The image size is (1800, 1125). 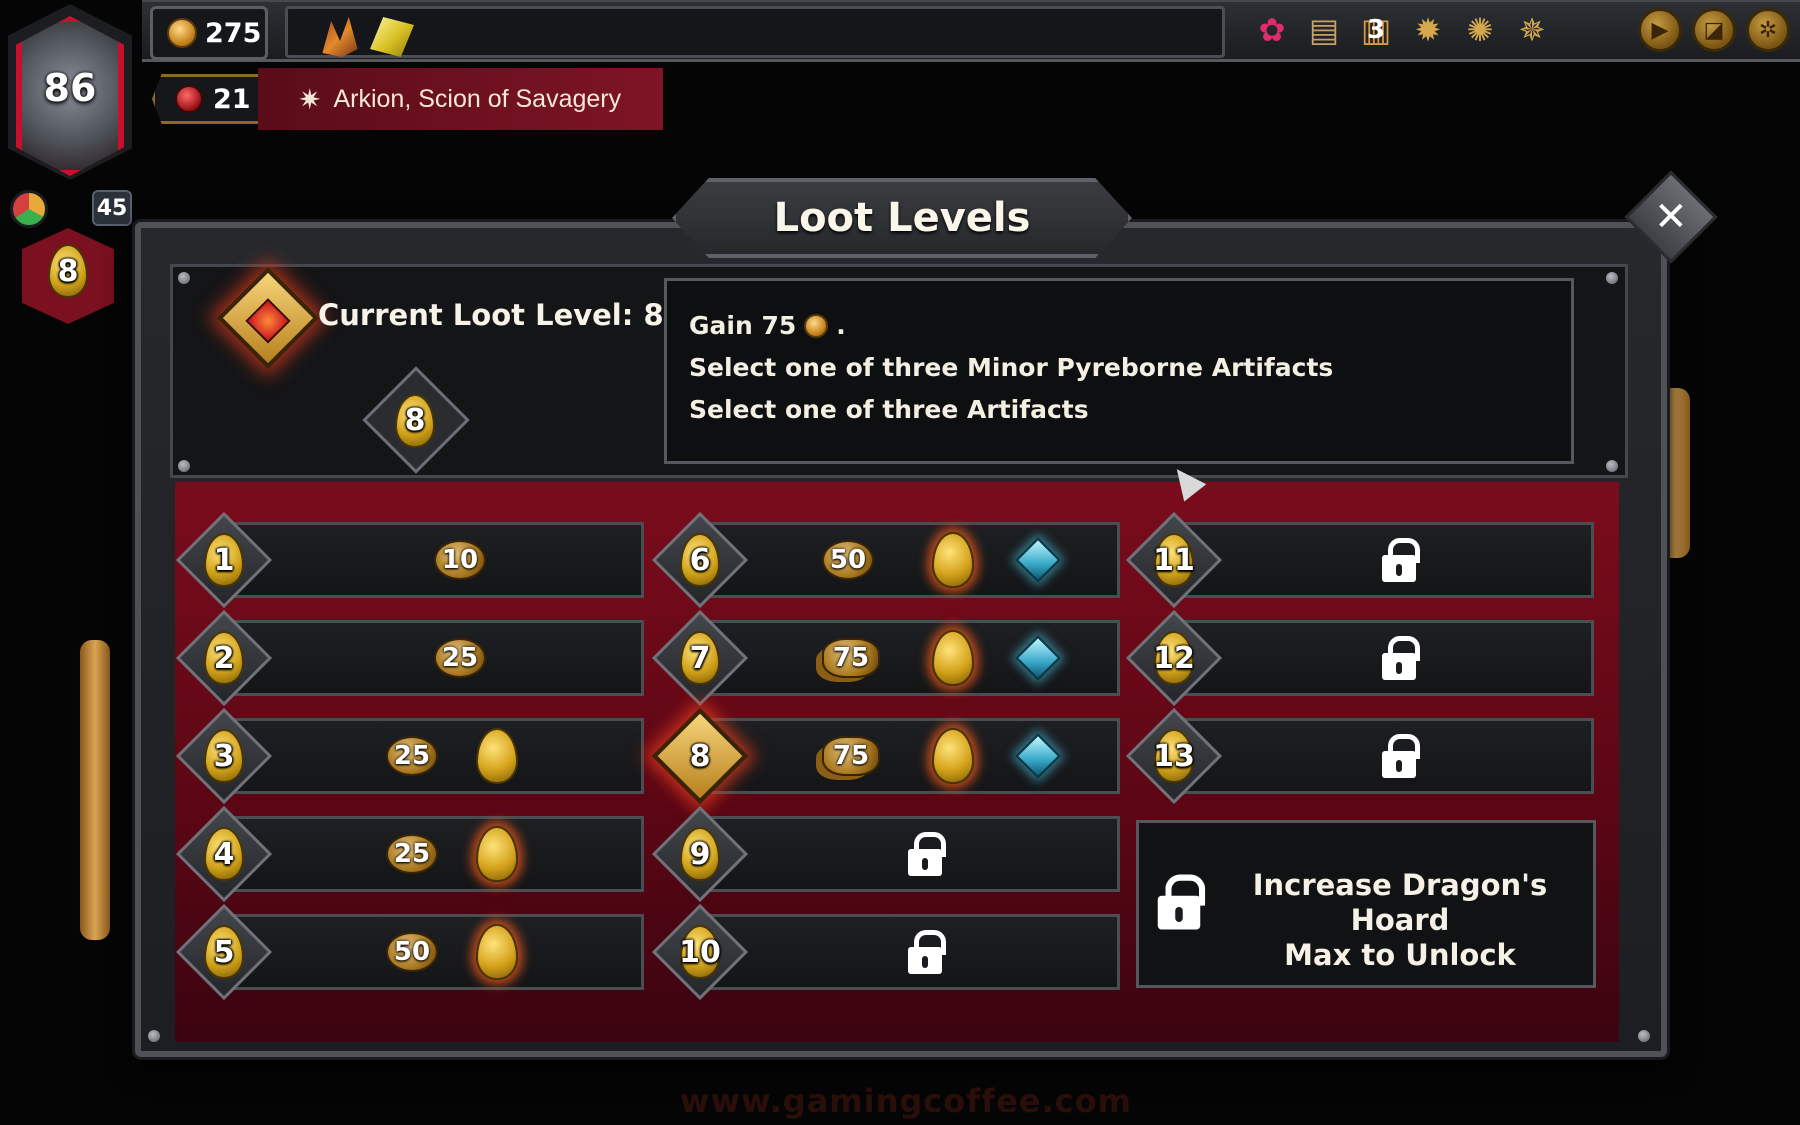 What do you see at coordinates (224, 658) in the screenshot?
I see `level-number: 2` at bounding box center [224, 658].